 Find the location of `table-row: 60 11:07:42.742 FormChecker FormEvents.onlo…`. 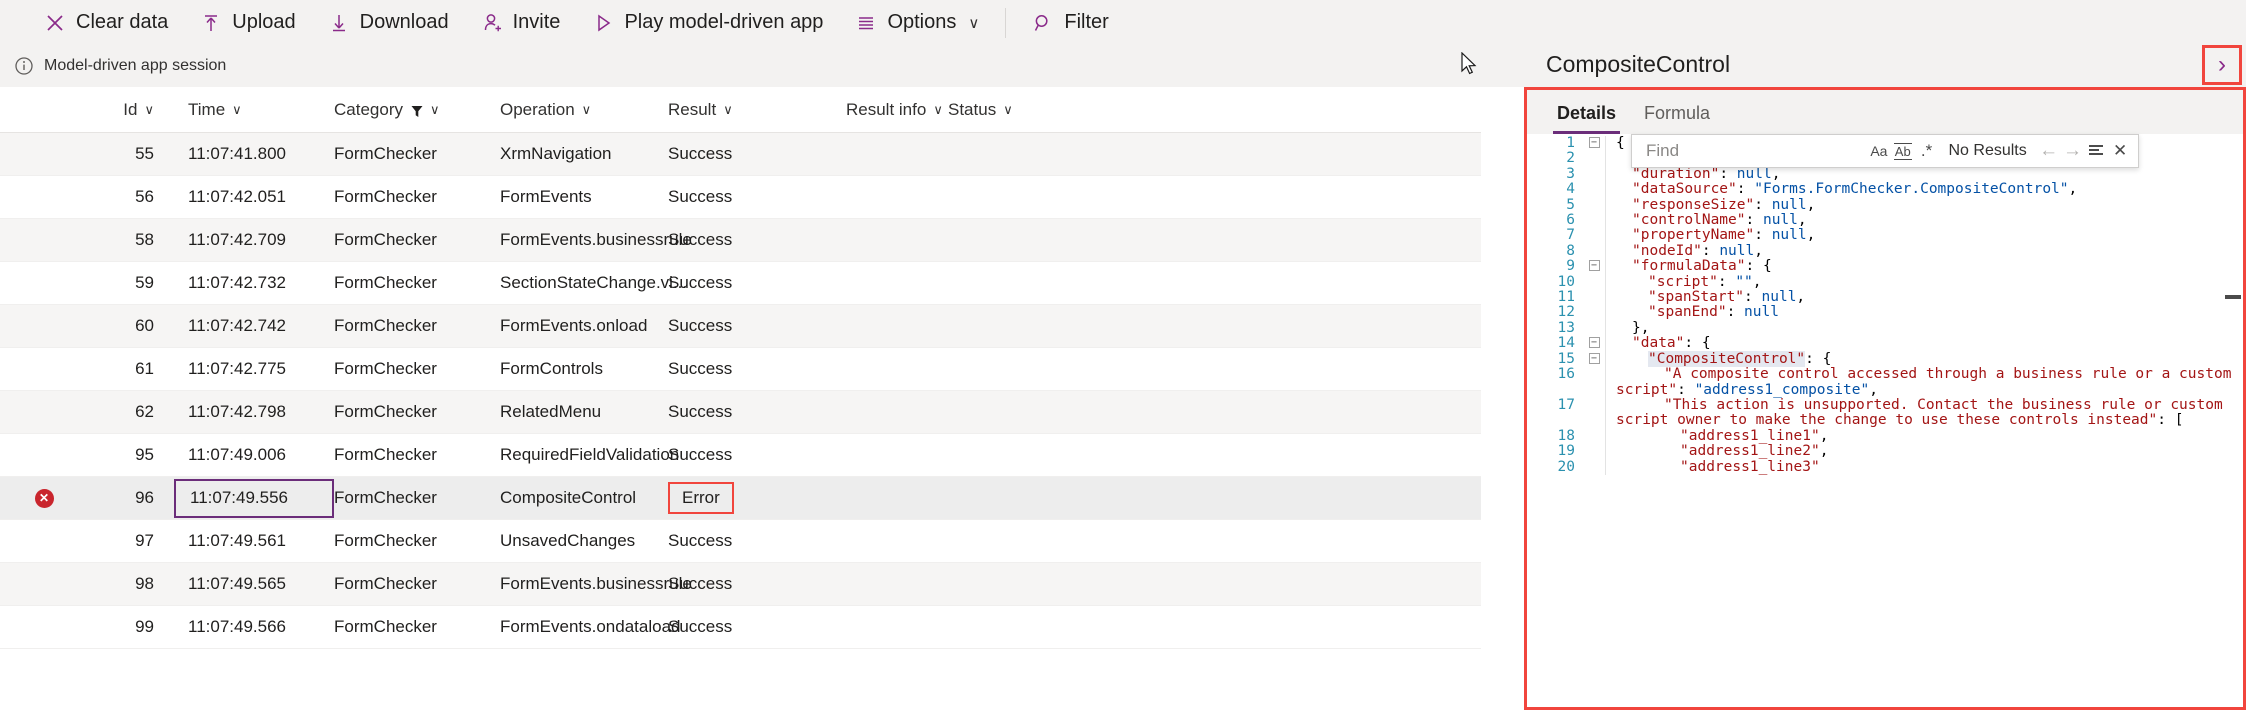

table-row: 60 11:07:42.742 FormChecker FormEvents.onlo… is located at coordinates (740, 326).